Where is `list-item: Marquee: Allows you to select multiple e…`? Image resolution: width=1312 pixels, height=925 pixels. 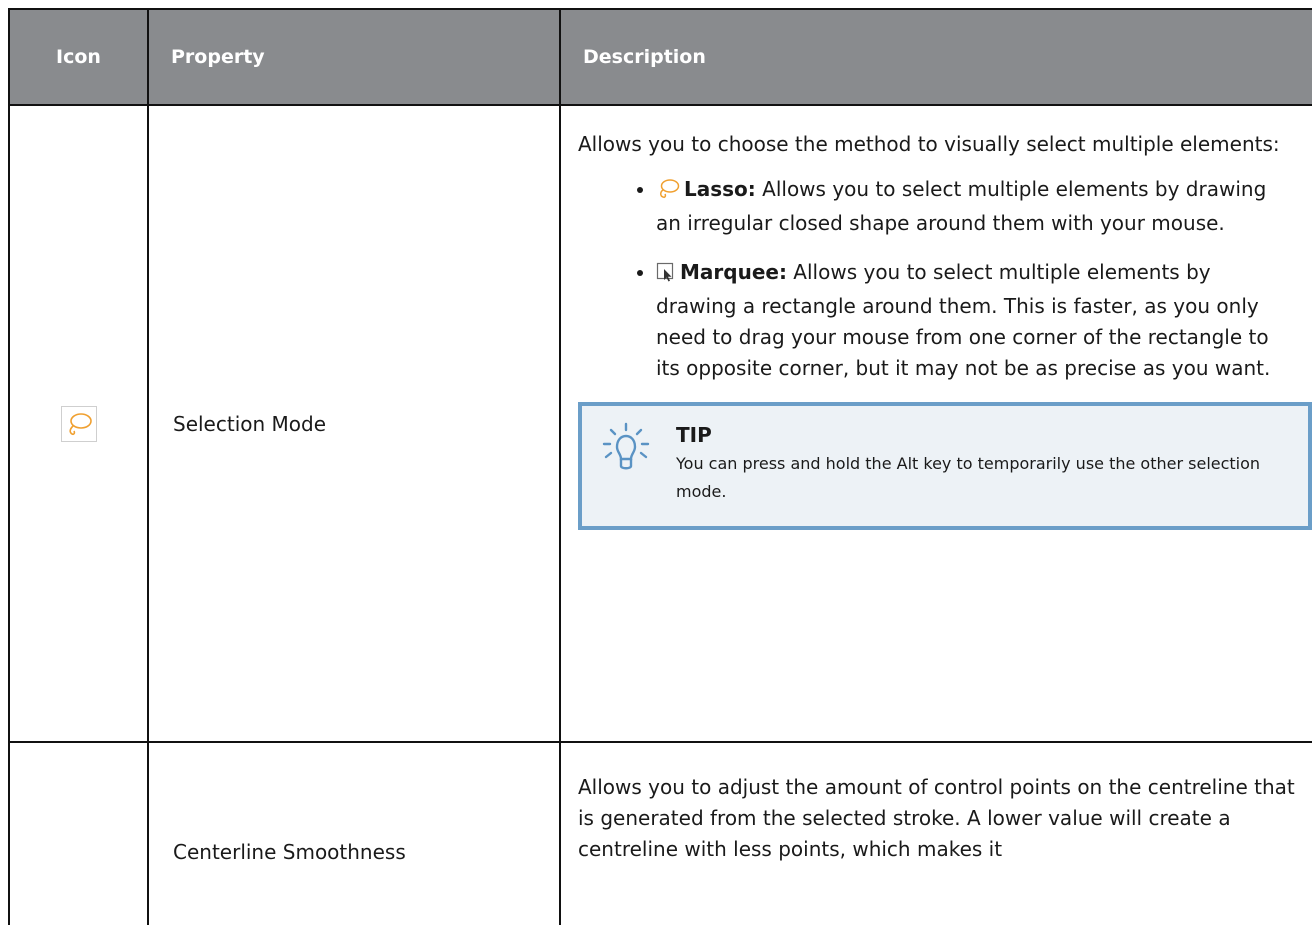
list-item: Marquee: Allows you to select multiple e… is located at coordinates (976, 320).